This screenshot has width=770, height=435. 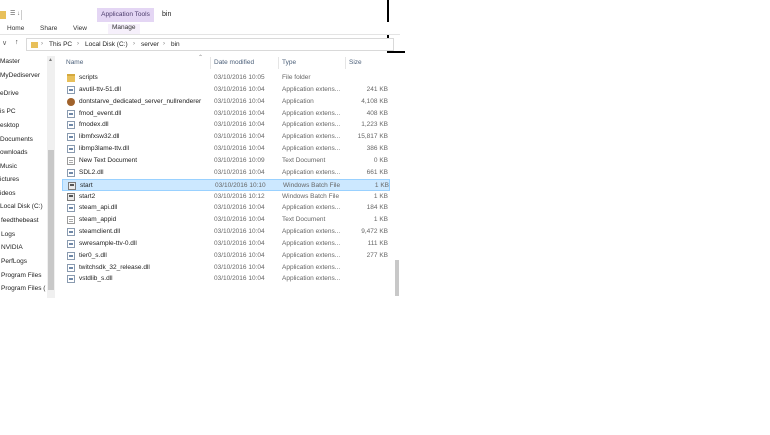 I want to click on breadcrumb-server: server, so click(x=150, y=44).